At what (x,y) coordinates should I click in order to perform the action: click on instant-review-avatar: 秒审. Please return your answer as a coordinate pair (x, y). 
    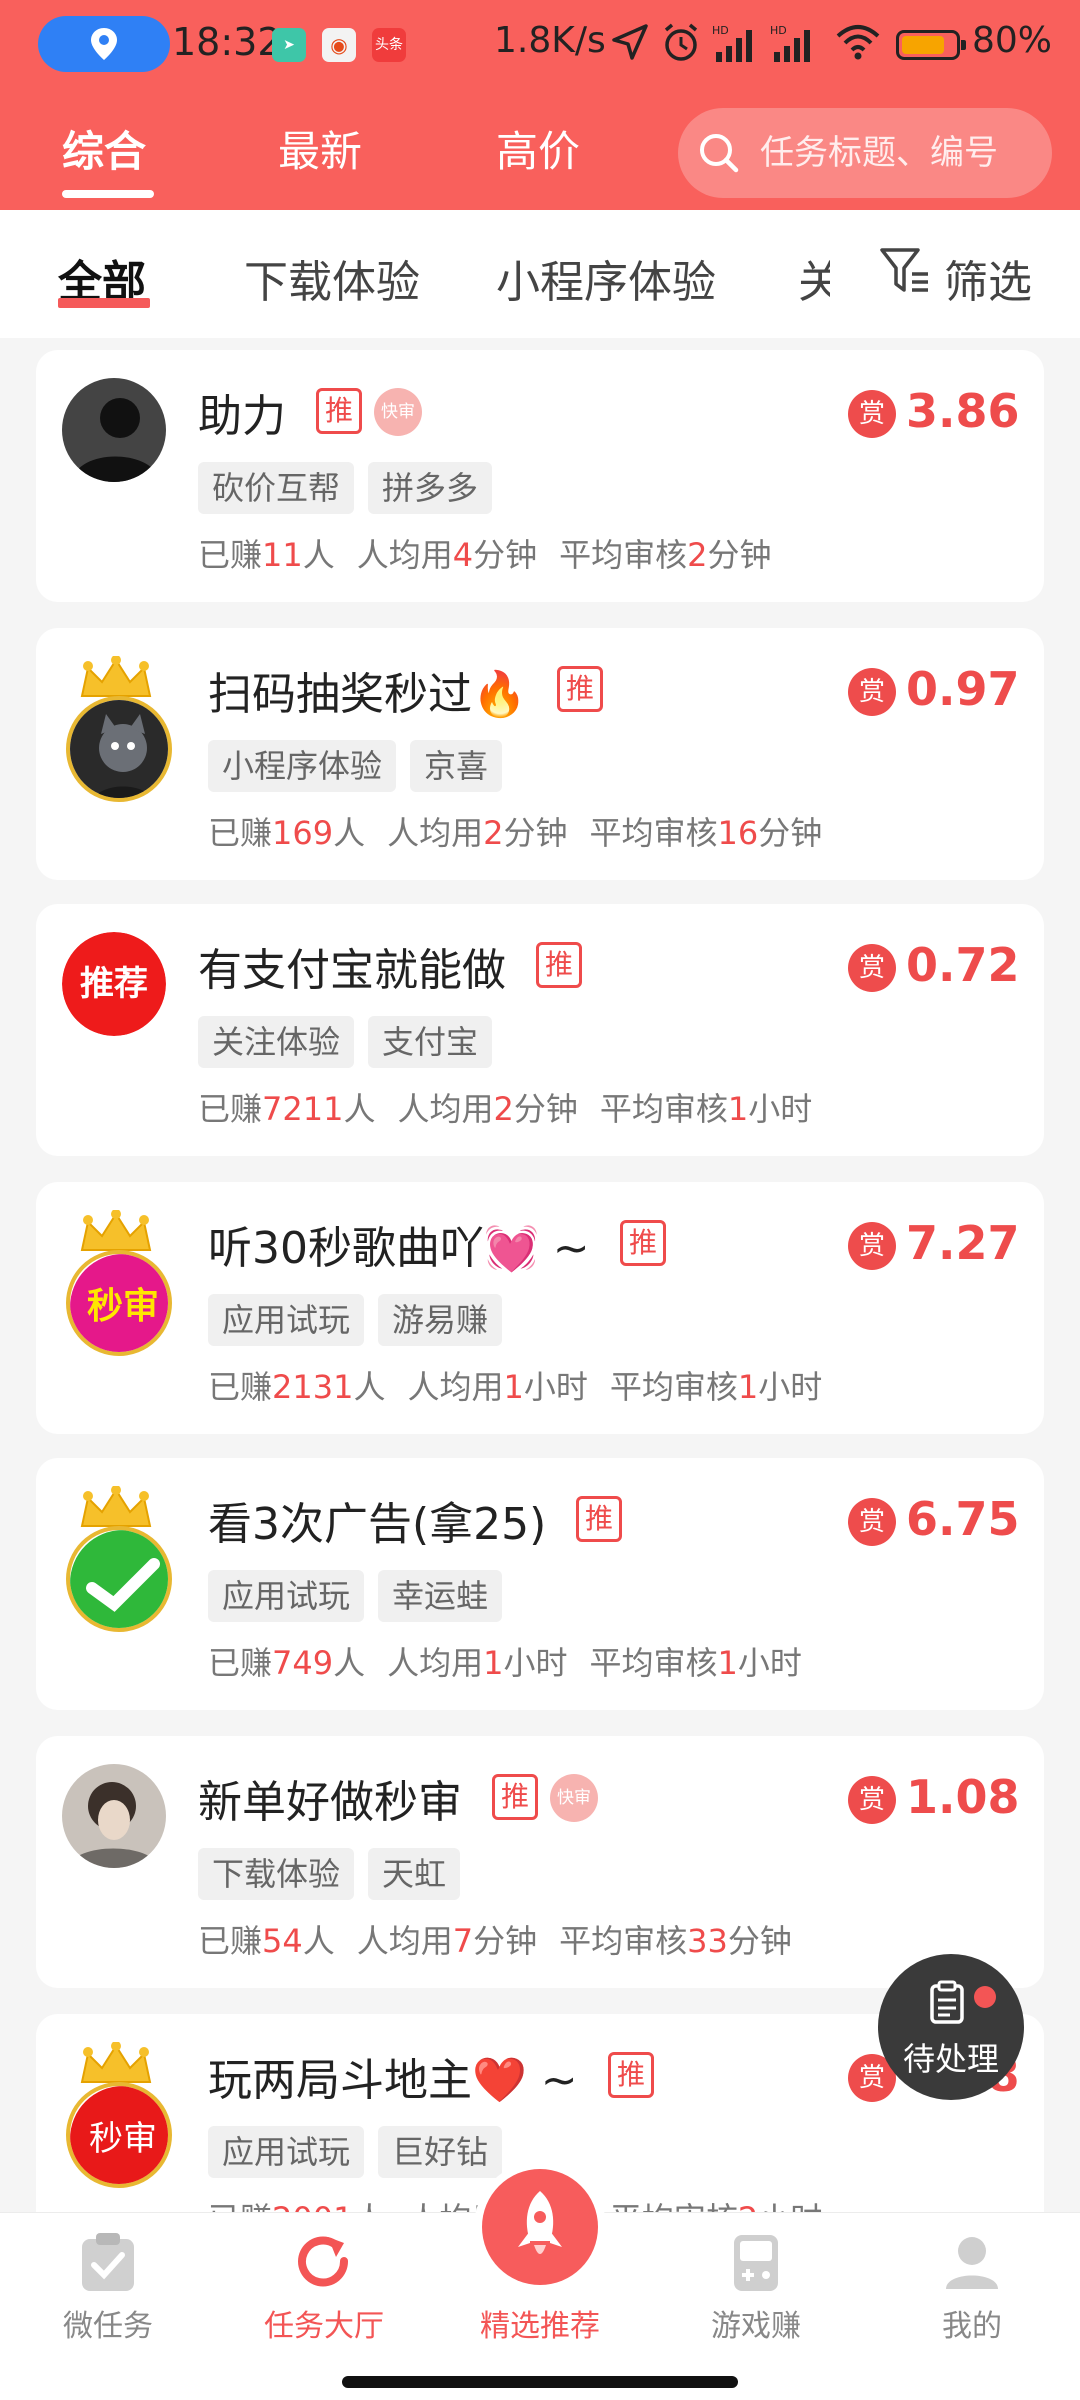
    Looking at the image, I should click on (119, 1303).